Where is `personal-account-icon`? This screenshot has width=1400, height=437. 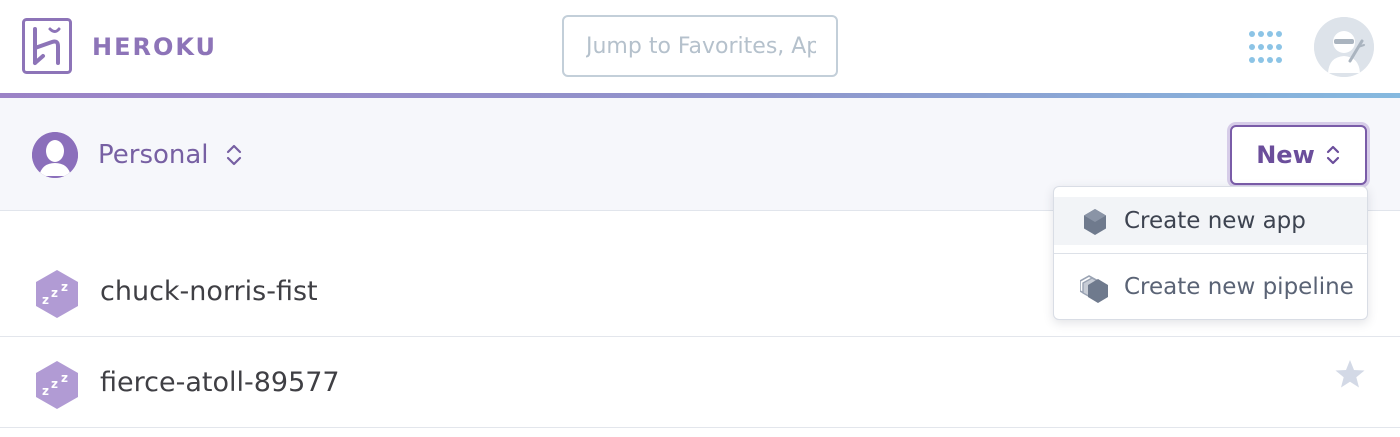 personal-account-icon is located at coordinates (55, 155).